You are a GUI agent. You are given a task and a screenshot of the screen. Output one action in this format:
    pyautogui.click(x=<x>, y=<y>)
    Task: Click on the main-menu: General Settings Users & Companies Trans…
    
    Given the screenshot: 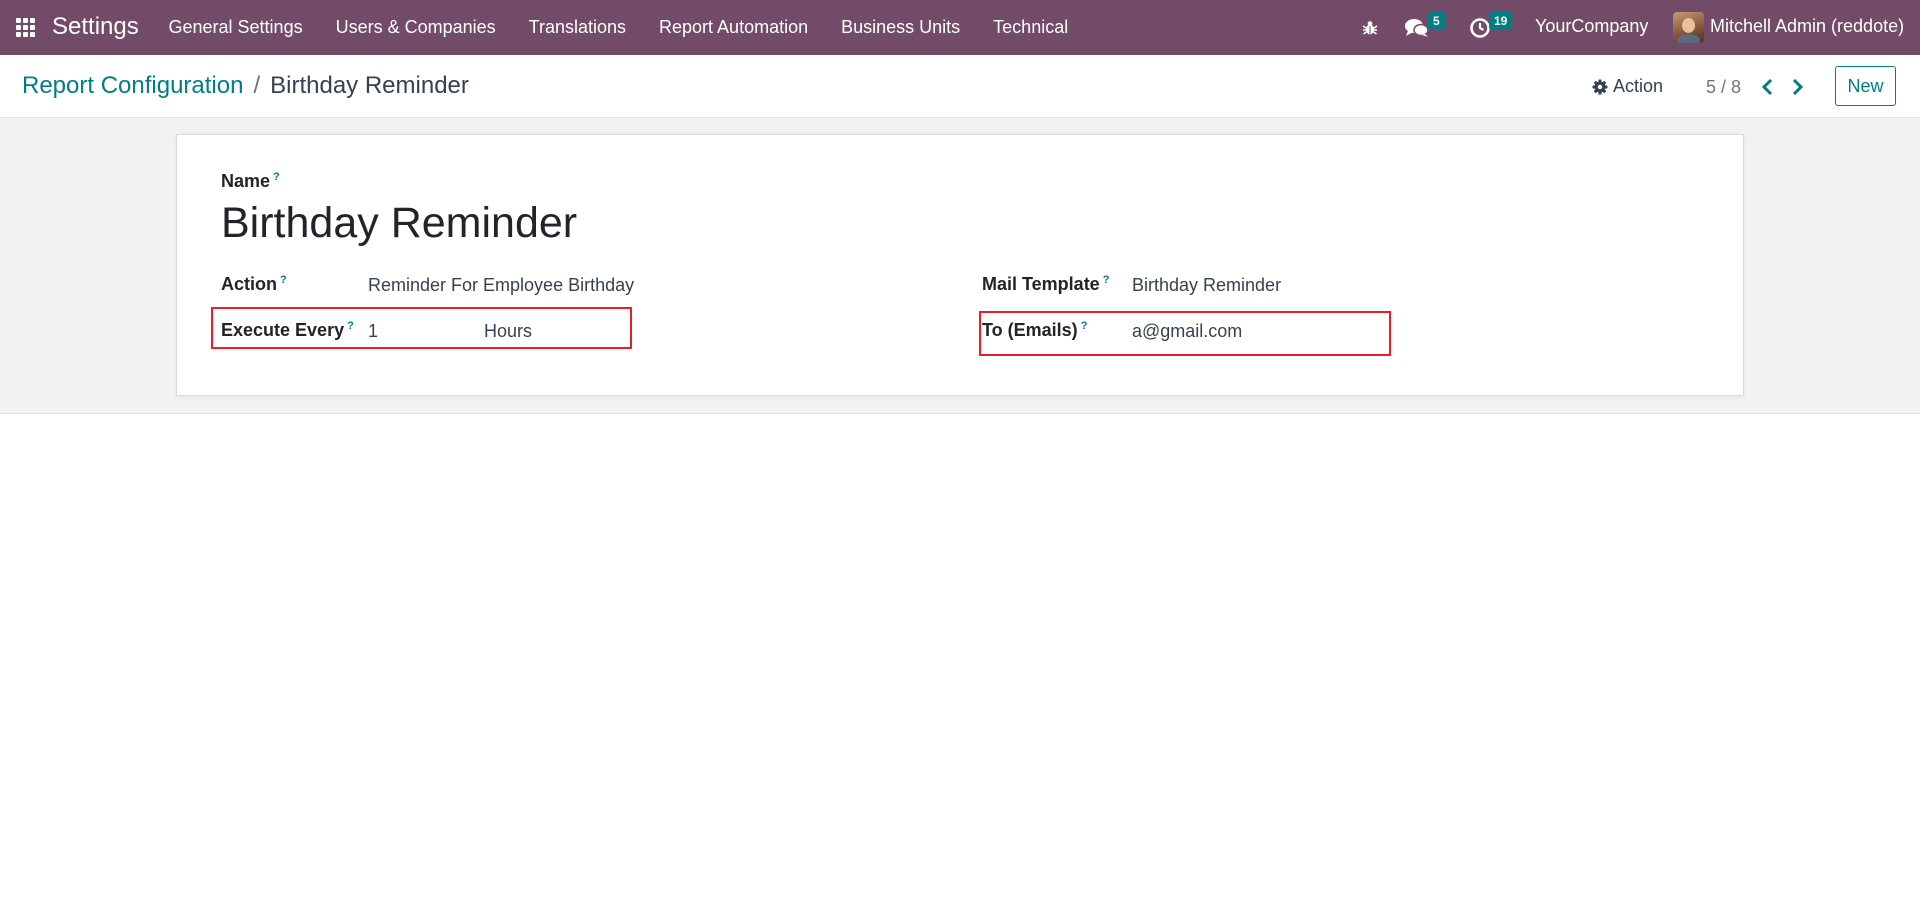 What is the action you would take?
    pyautogui.click(x=618, y=27)
    